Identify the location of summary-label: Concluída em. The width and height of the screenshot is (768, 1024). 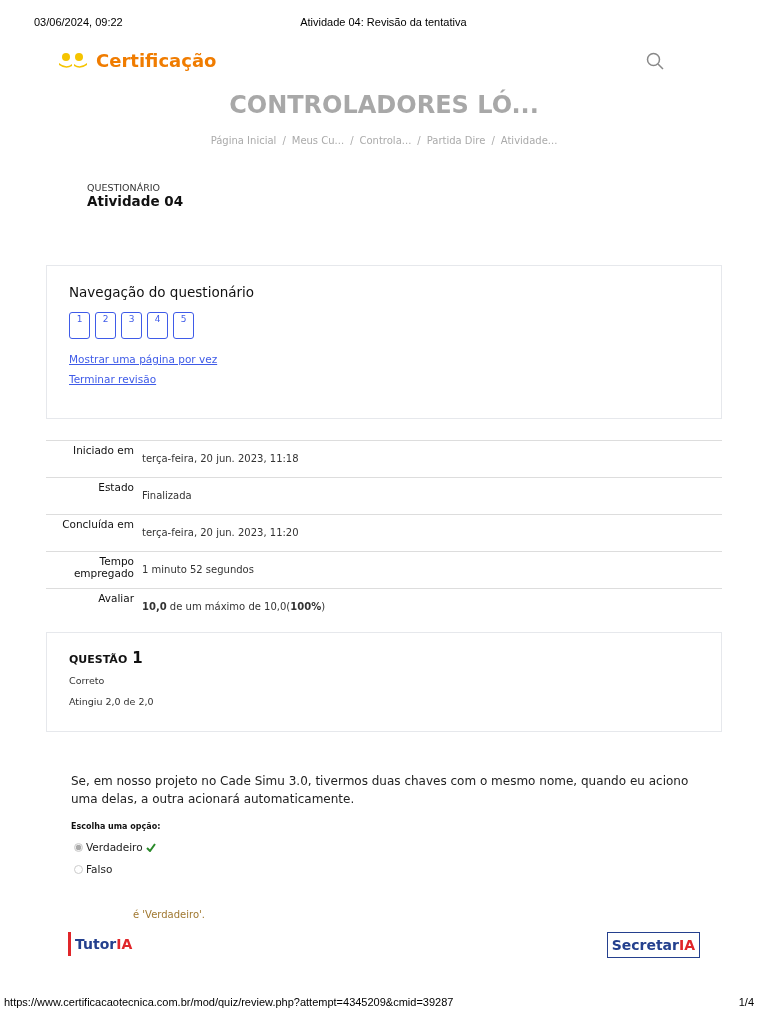
(97, 525).